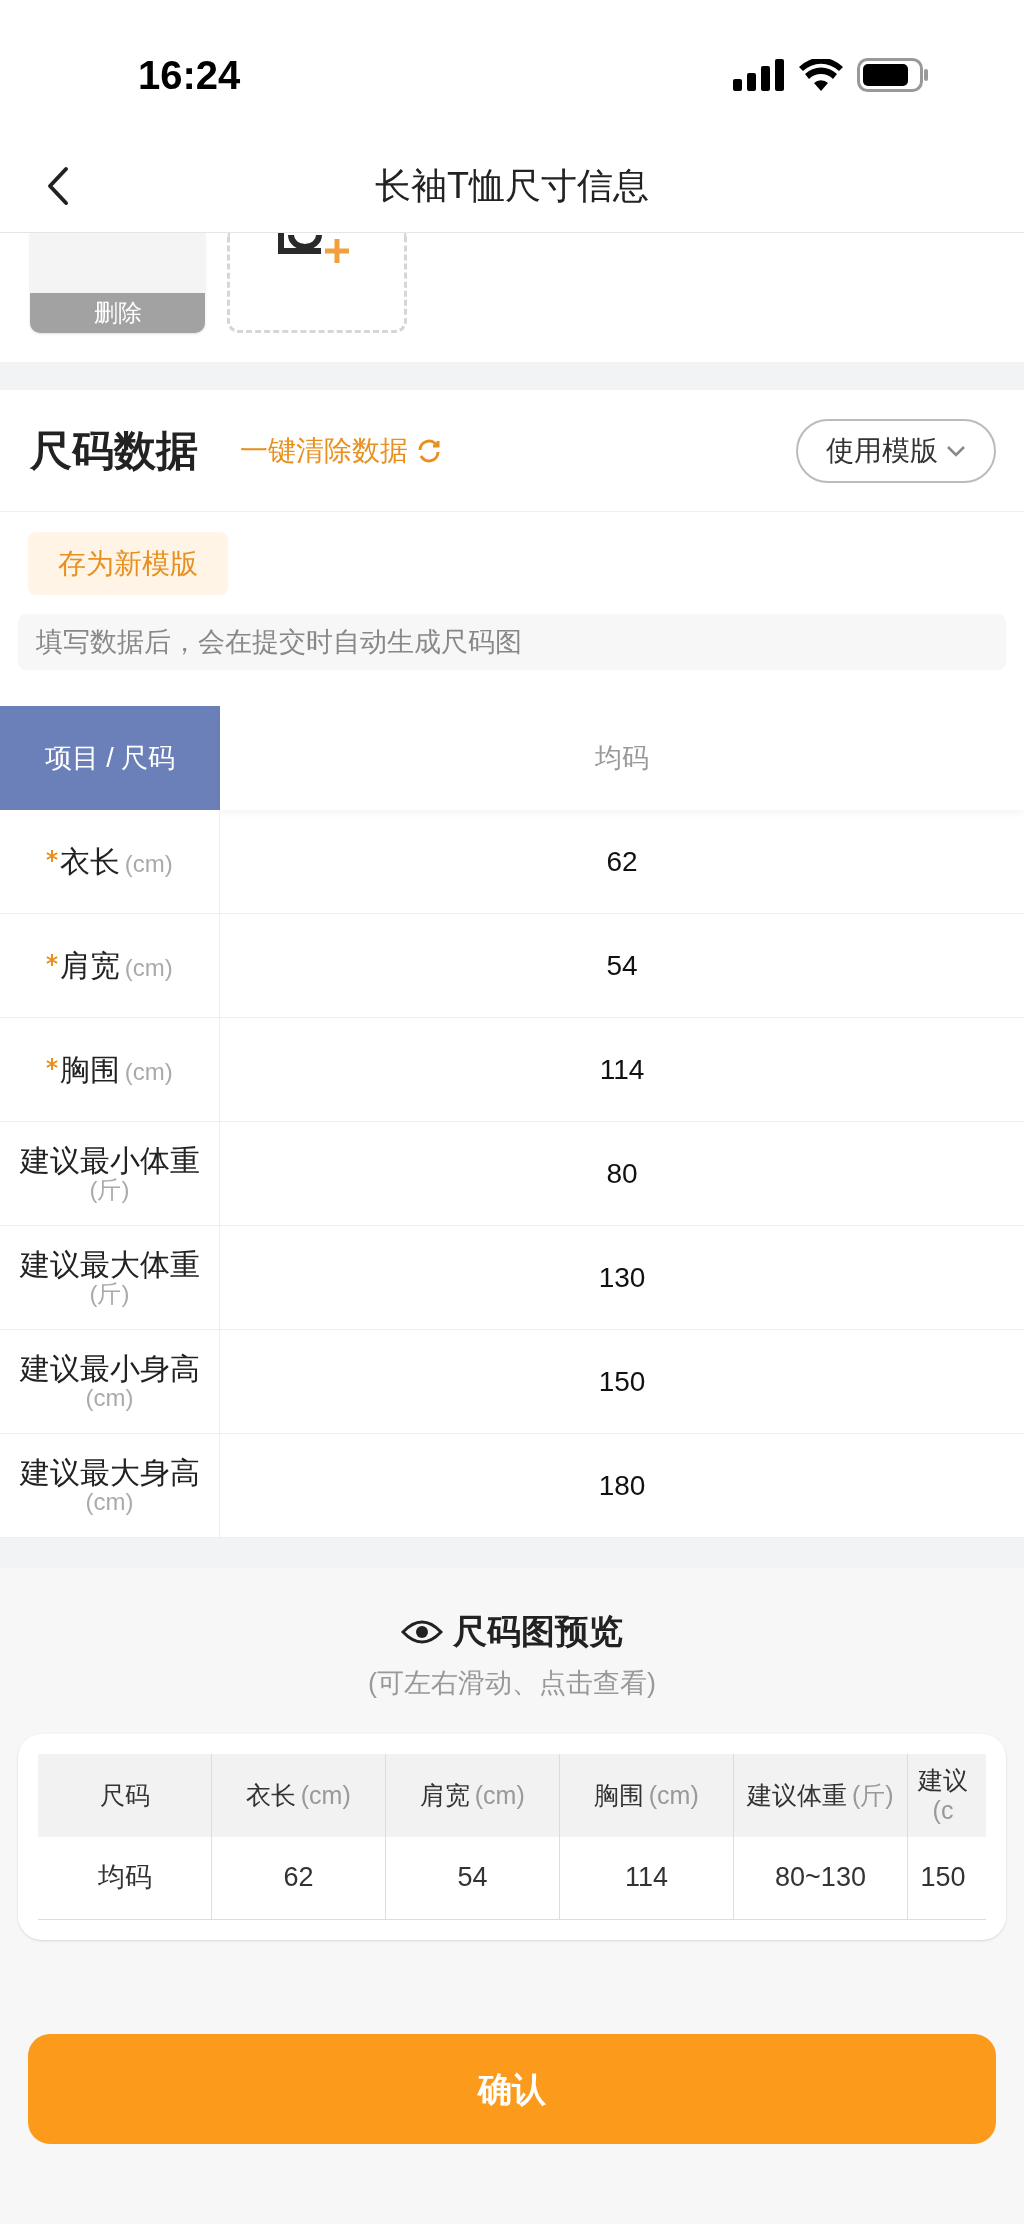 Image resolution: width=1024 pixels, height=2224 pixels. Describe the element at coordinates (538, 1631) in the screenshot. I see `preview-title: 尺码图预览` at that location.